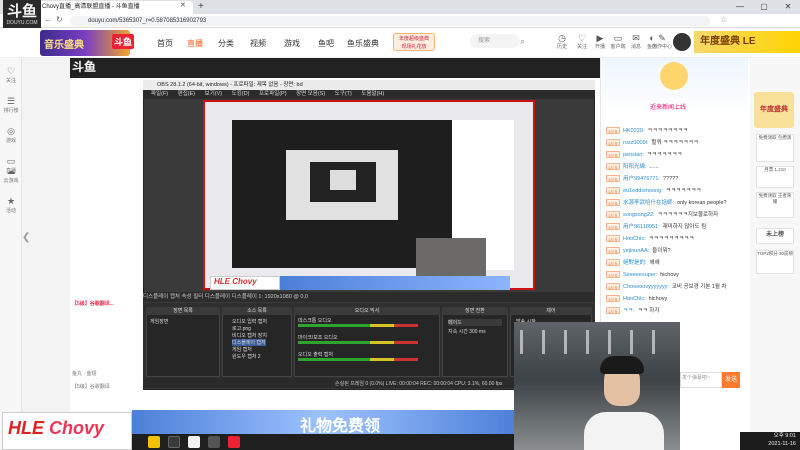 The height and width of the screenshot is (450, 800). What do you see at coordinates (624, 431) in the screenshot?
I see `streamer-shirt` at bounding box center [624, 431].